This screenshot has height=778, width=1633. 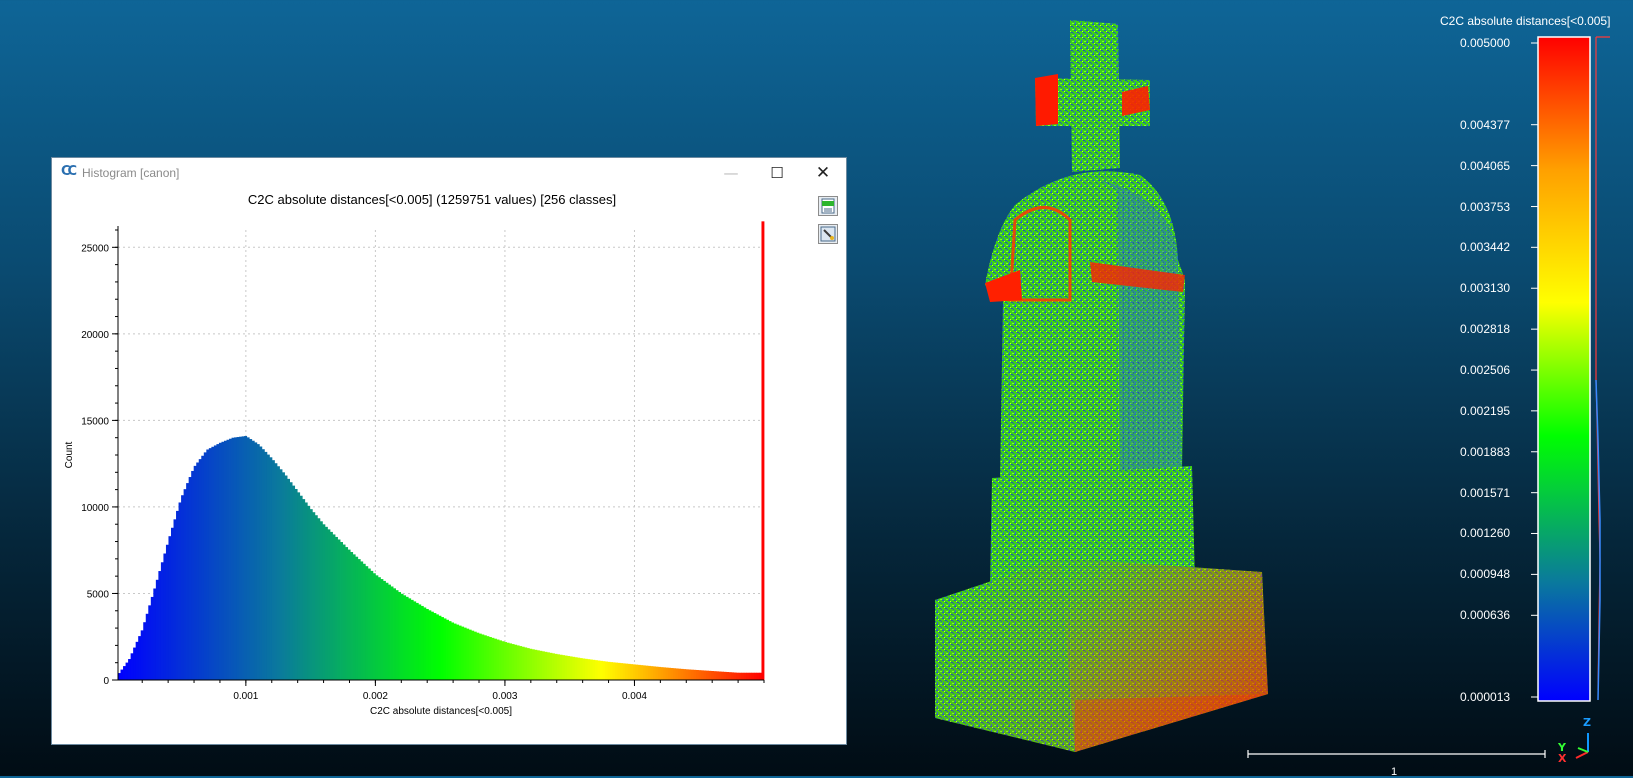 I want to click on minimize-button: —, so click(x=731, y=173).